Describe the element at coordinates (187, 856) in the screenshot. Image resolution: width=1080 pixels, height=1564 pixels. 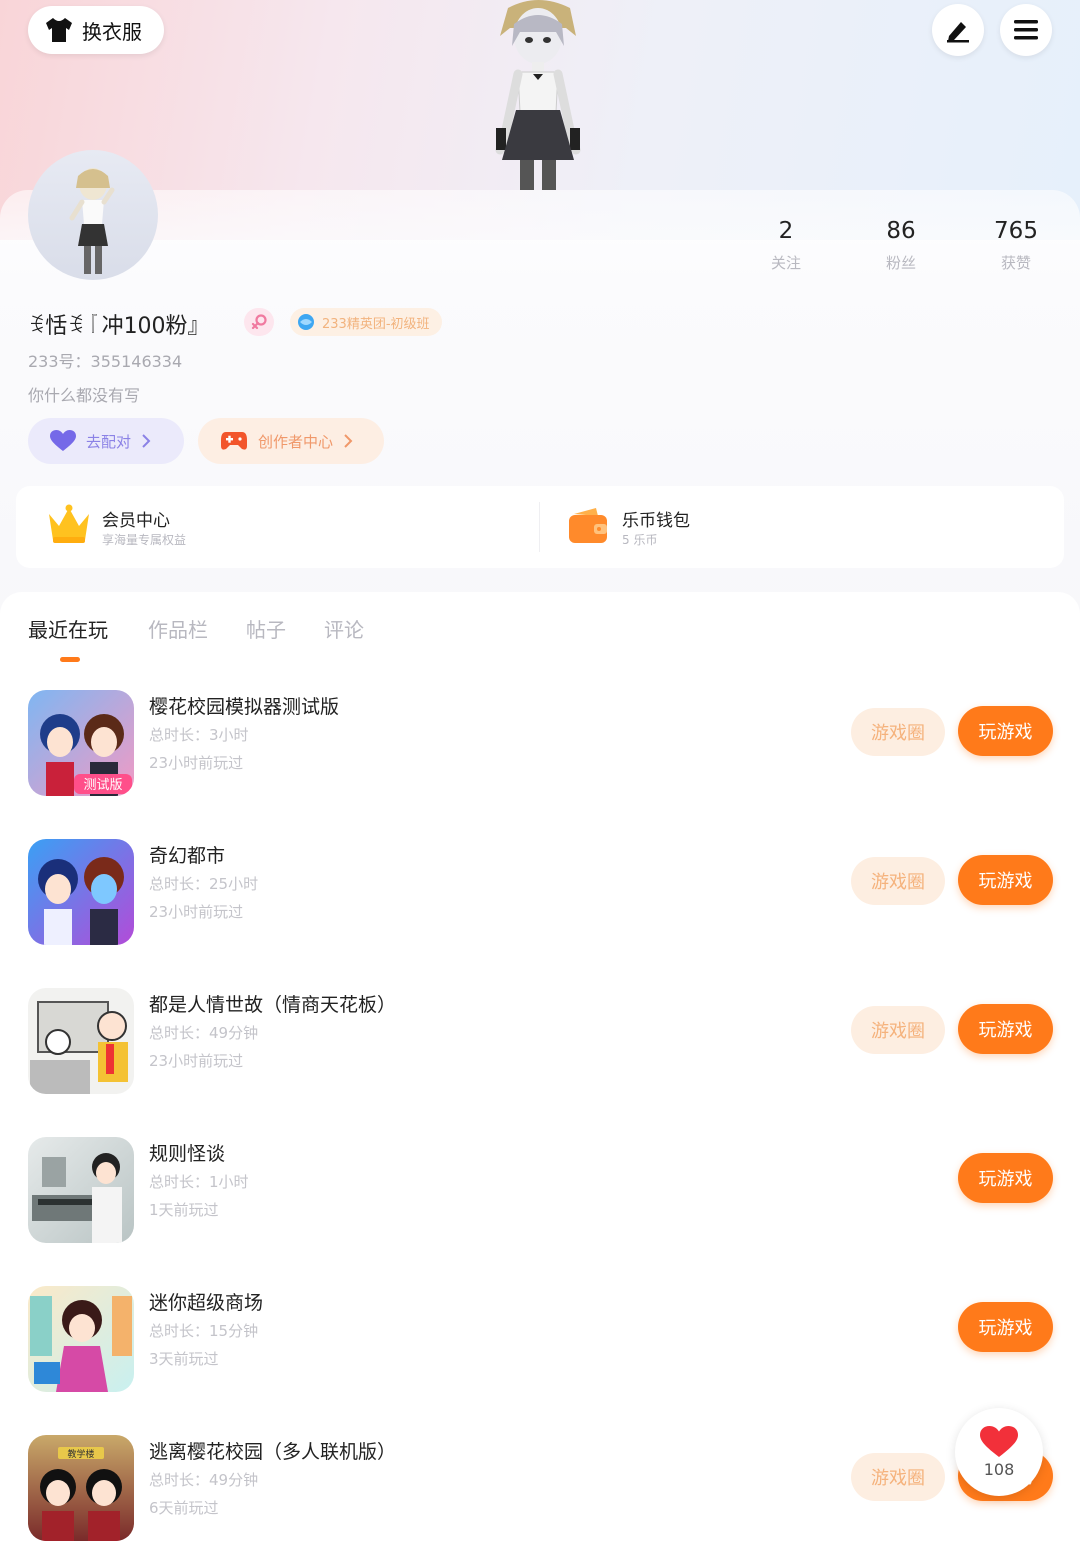
I see `game-title: 奇幻都市` at that location.